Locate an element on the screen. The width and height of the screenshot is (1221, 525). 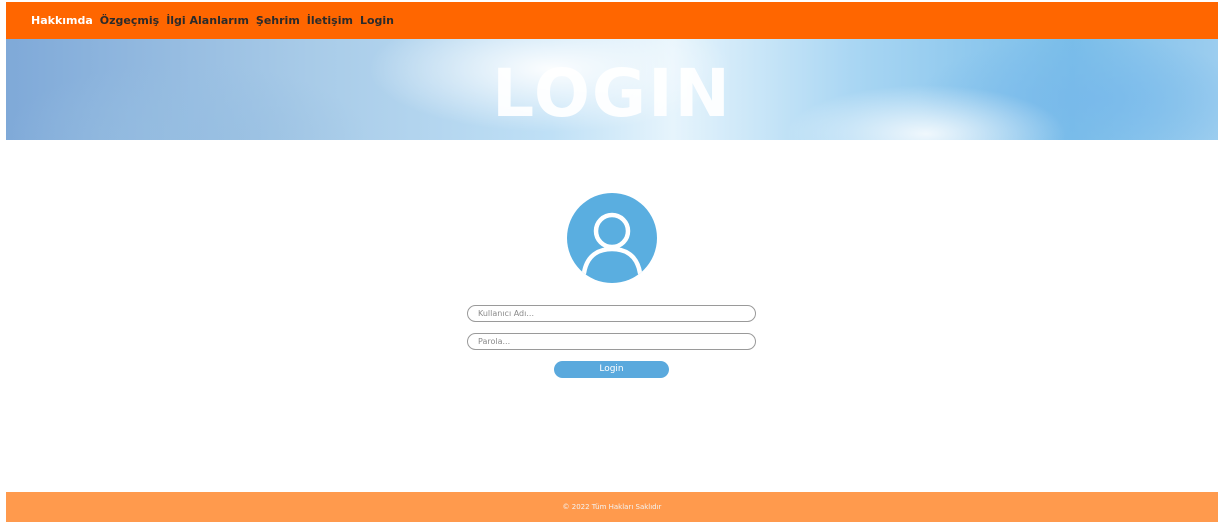
nav-link-login: Login is located at coordinates (377, 20).